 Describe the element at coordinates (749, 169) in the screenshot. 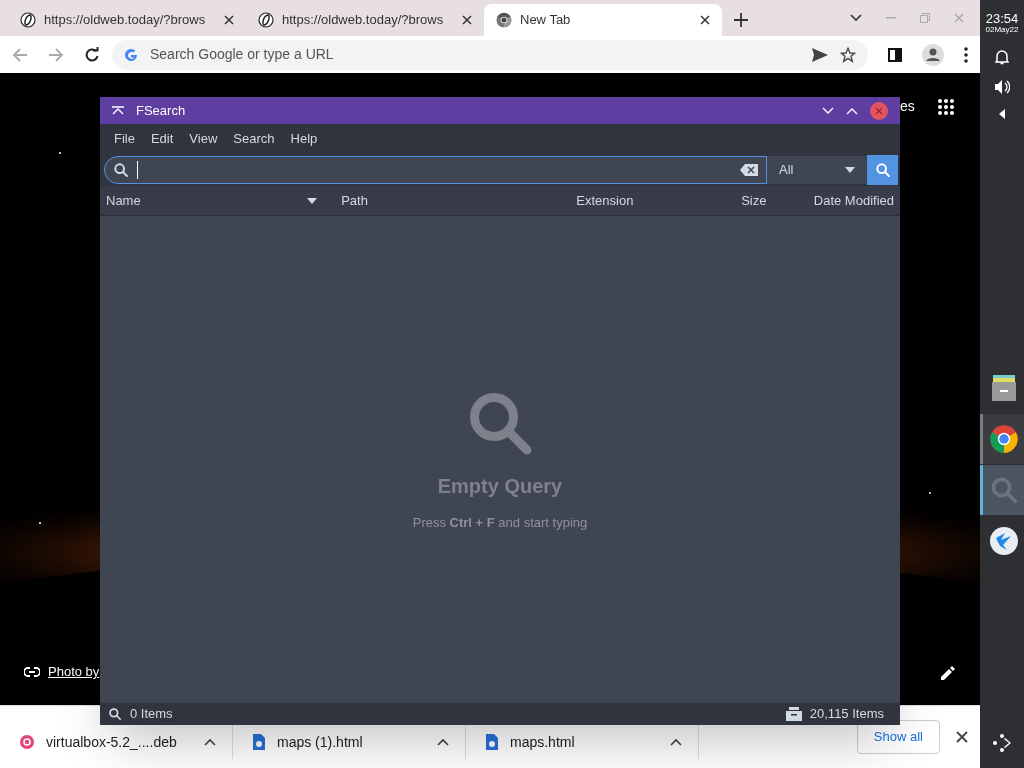

I see `clear-icon` at that location.